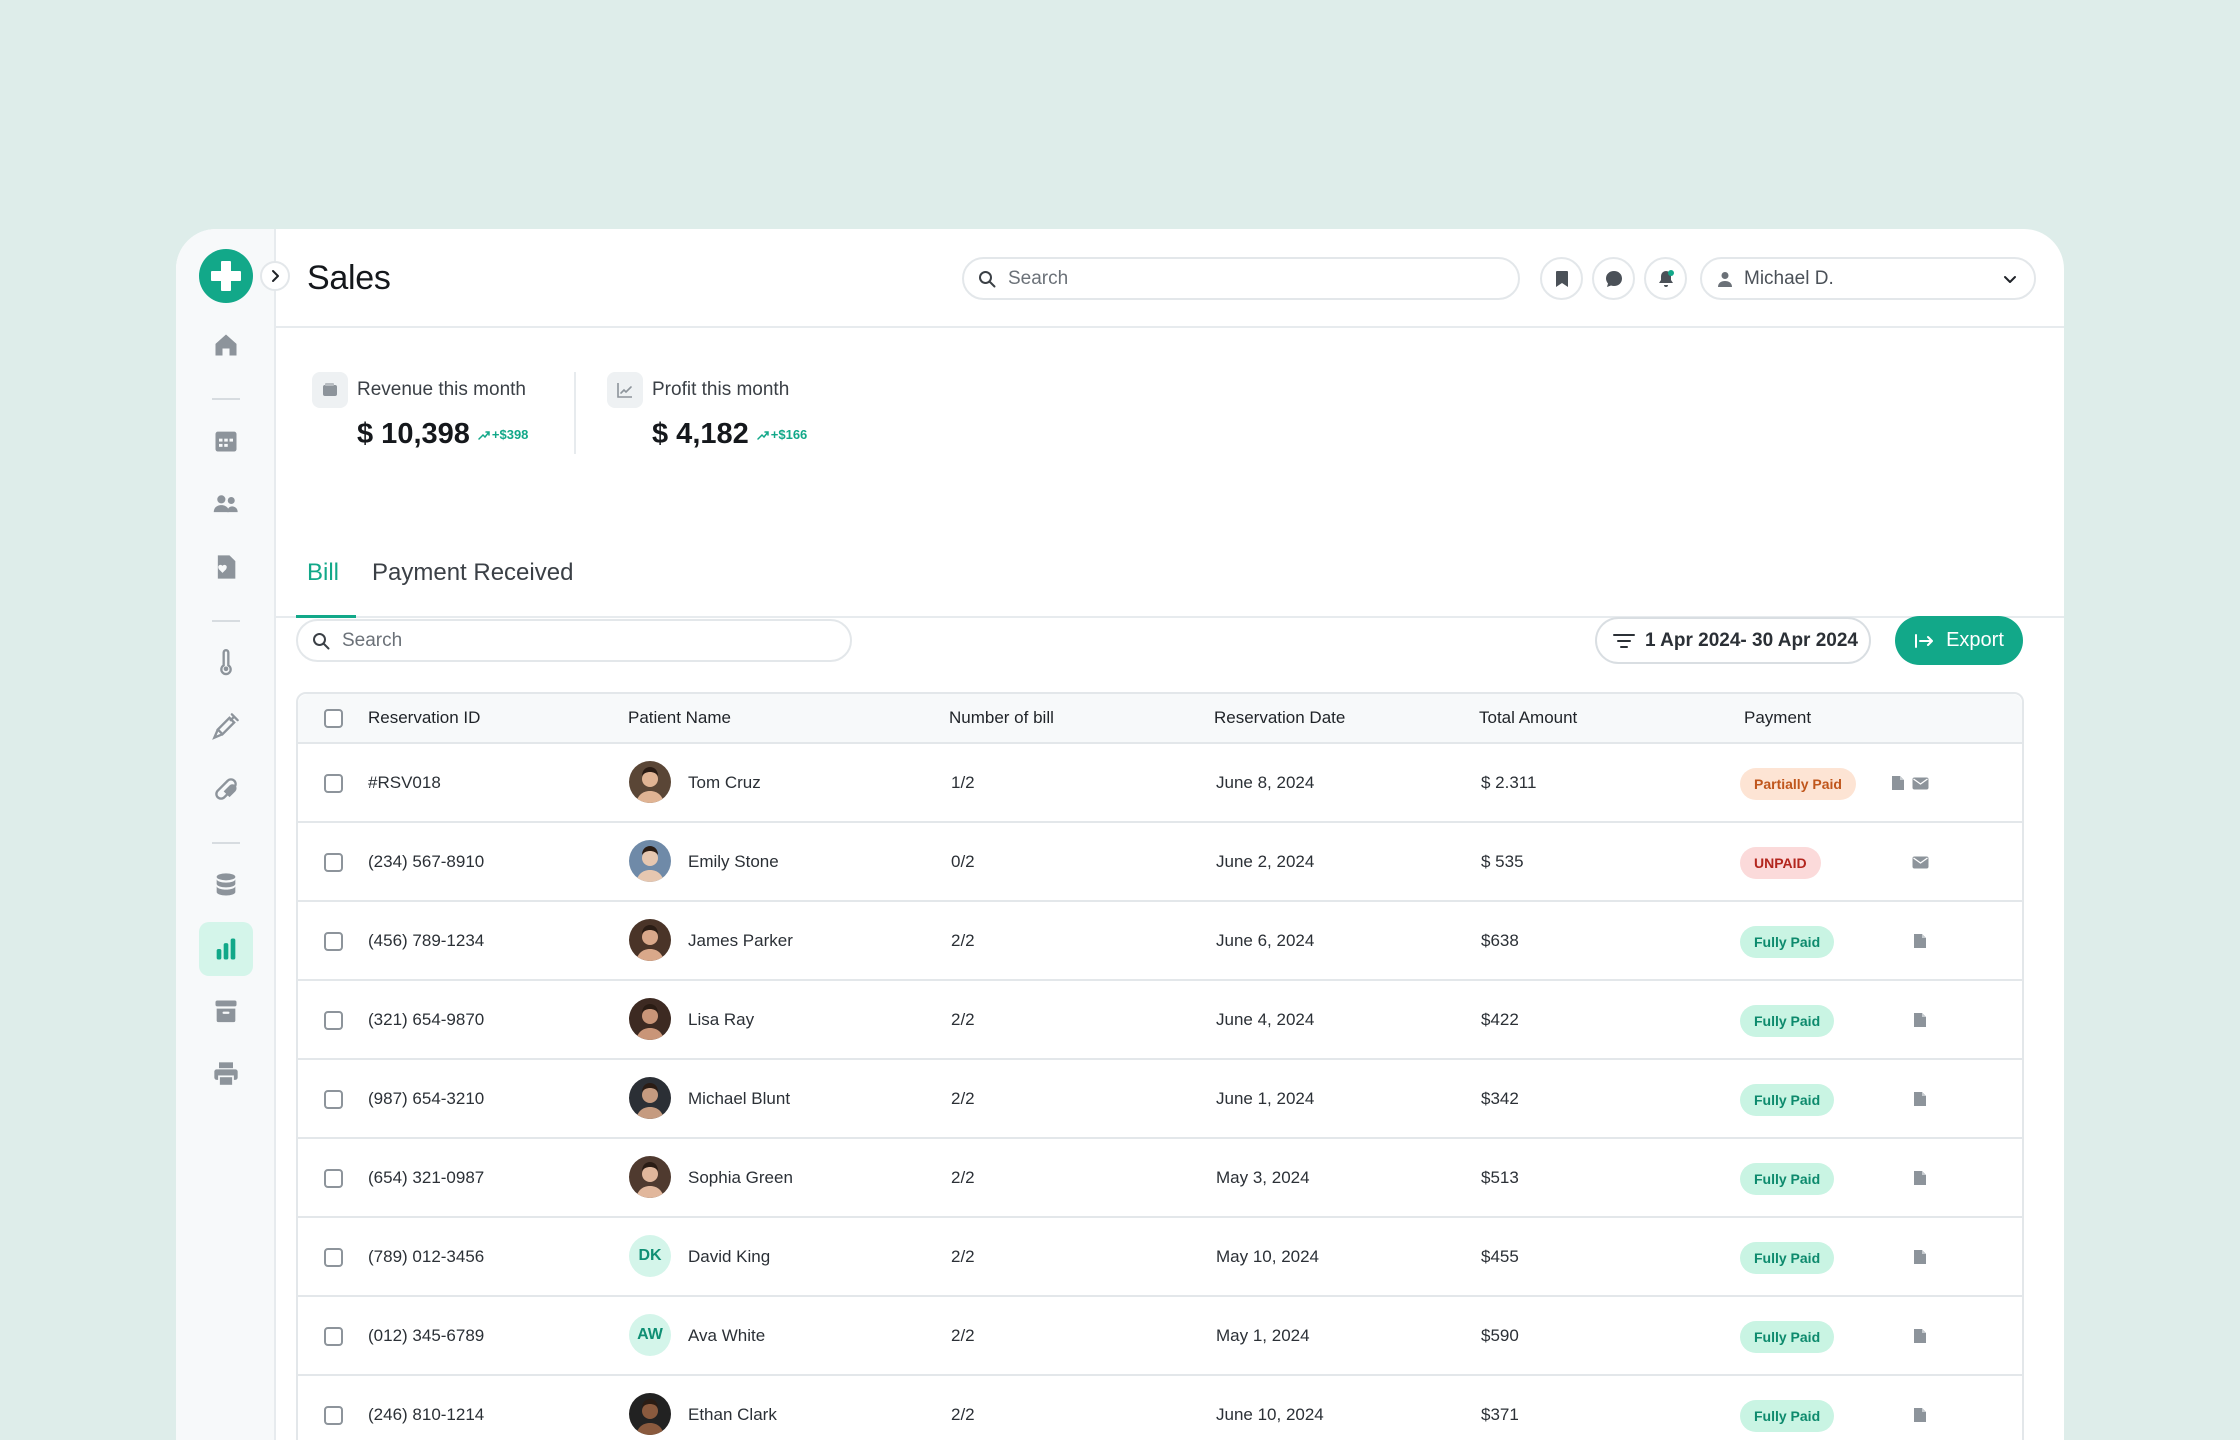  What do you see at coordinates (721, 1020) in the screenshot?
I see `patient-name: Lisa Ray` at bounding box center [721, 1020].